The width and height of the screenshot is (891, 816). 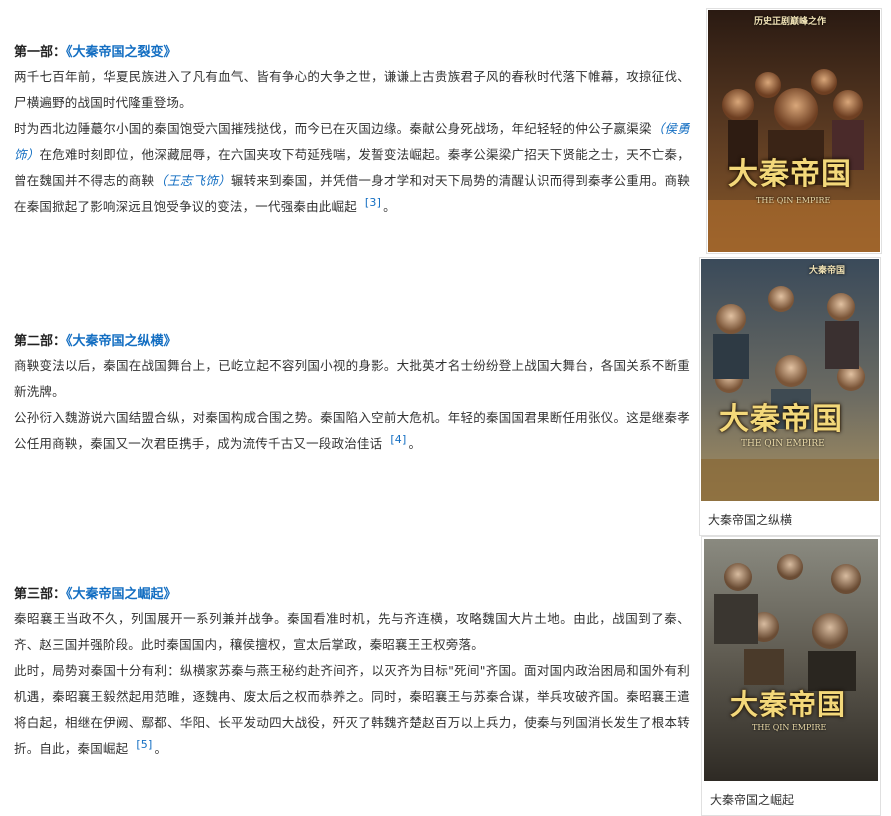 I want to click on section-title: 第一部：《大秦帝国之裂变》, so click(x=95, y=52).